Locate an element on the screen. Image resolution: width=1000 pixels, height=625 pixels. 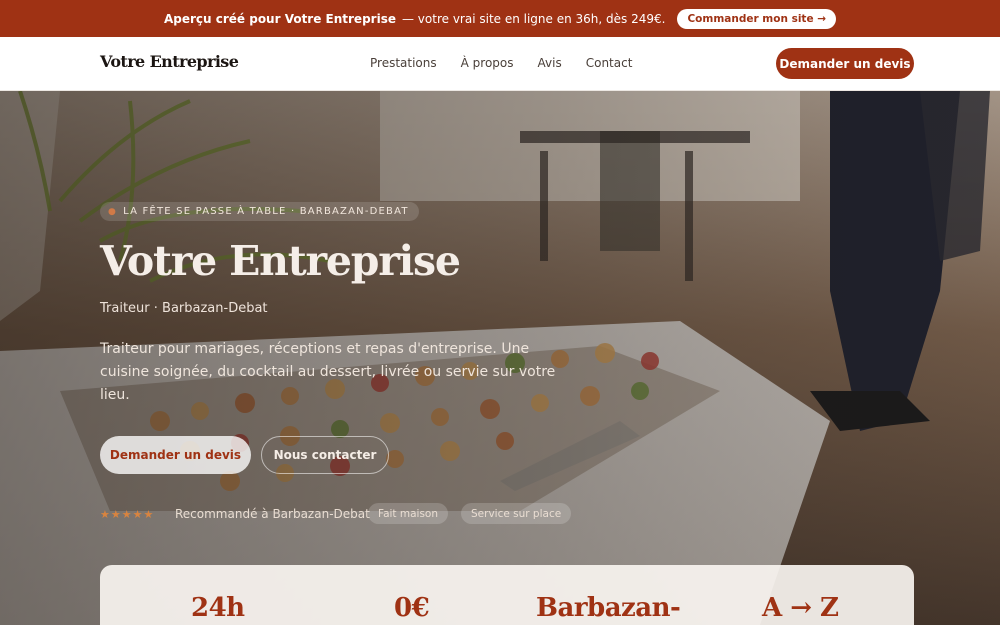
stat-value: A → Z is located at coordinates (800, 608).